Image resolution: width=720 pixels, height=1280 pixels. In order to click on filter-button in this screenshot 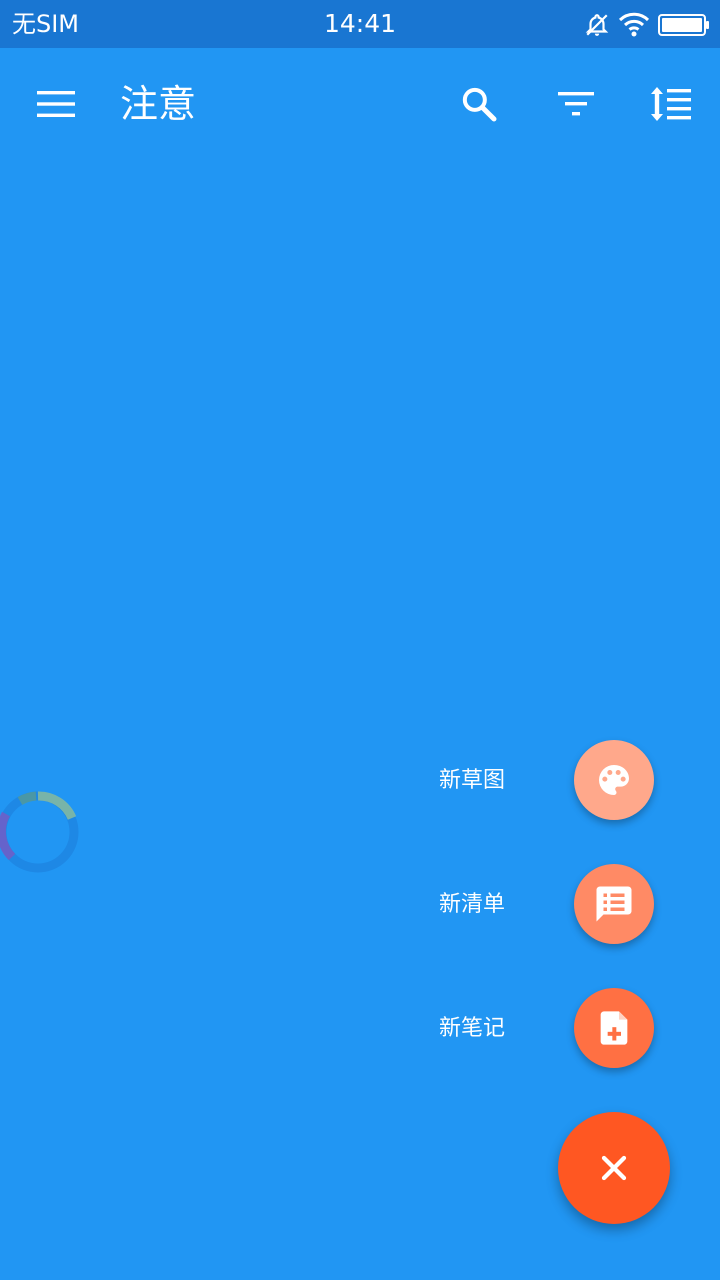, I will do `click(576, 104)`.